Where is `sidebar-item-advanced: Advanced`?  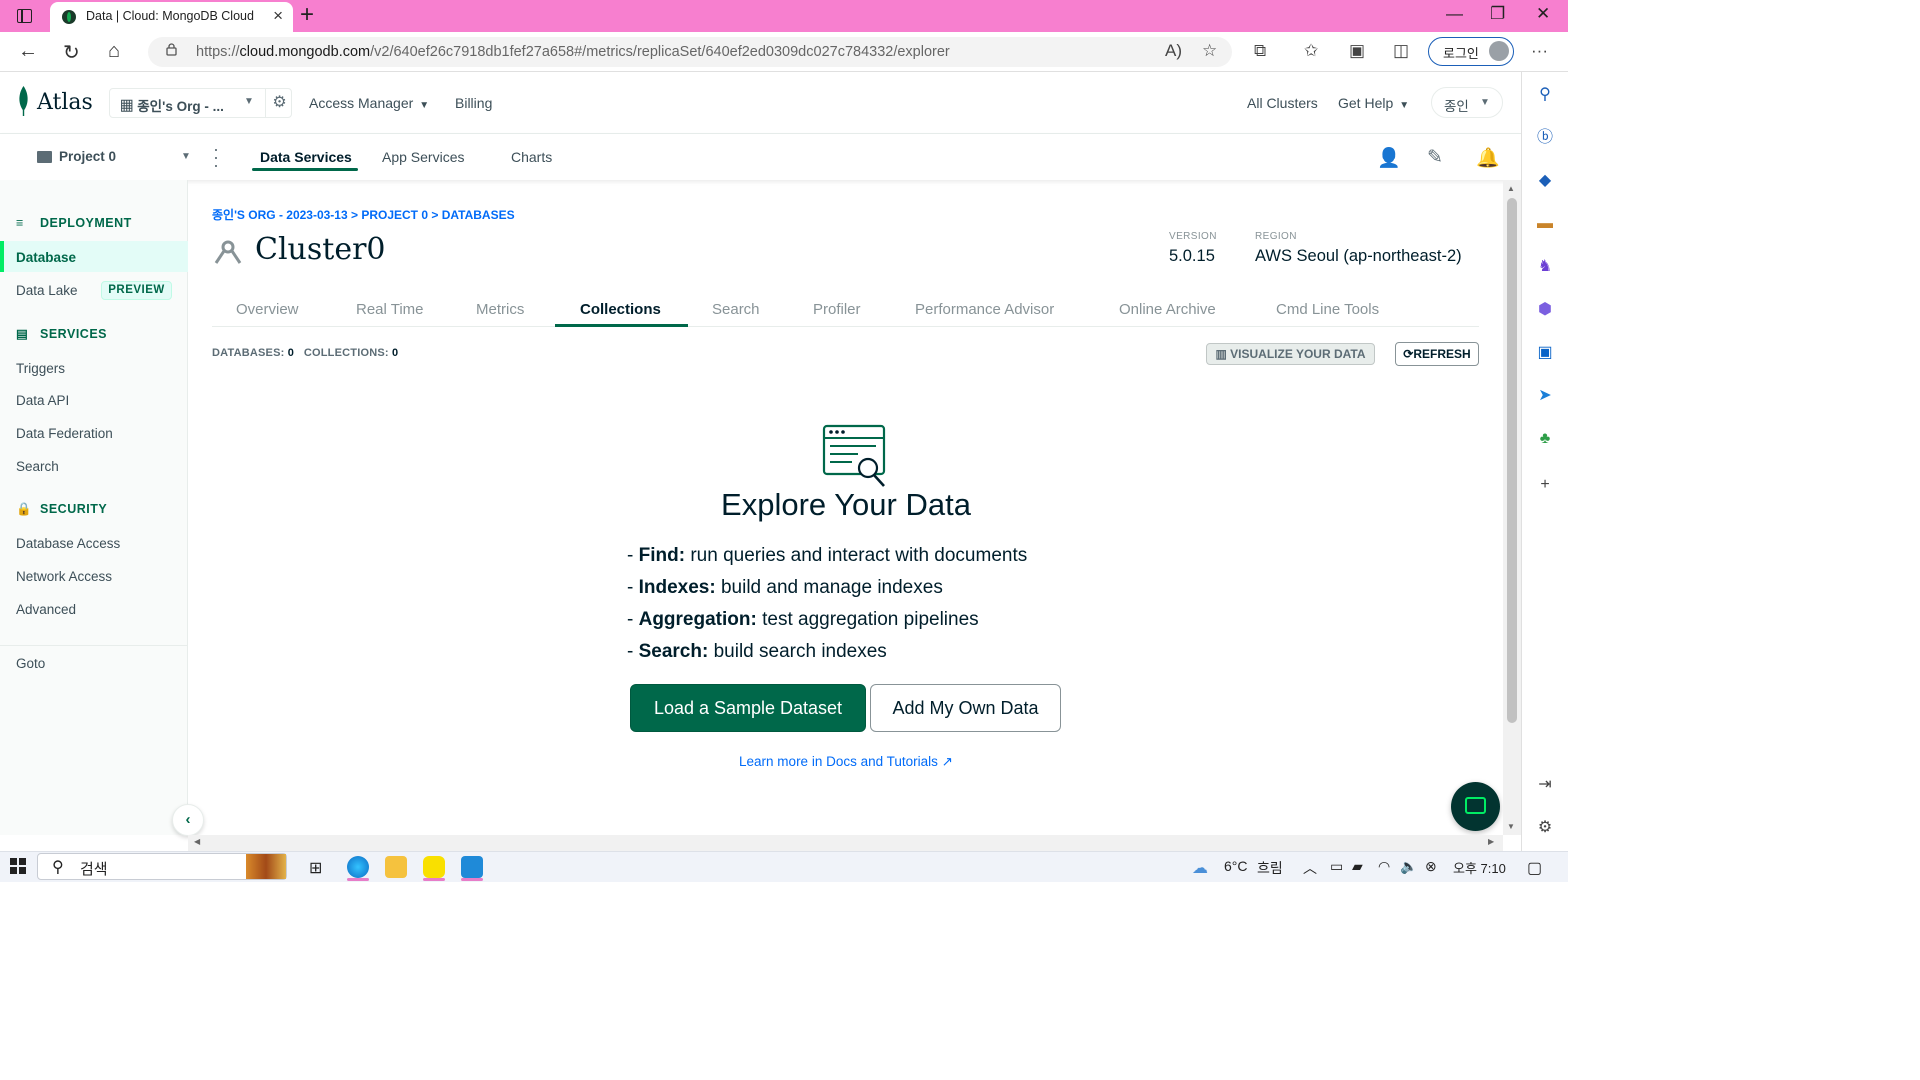
sidebar-item-advanced: Advanced is located at coordinates (46, 609).